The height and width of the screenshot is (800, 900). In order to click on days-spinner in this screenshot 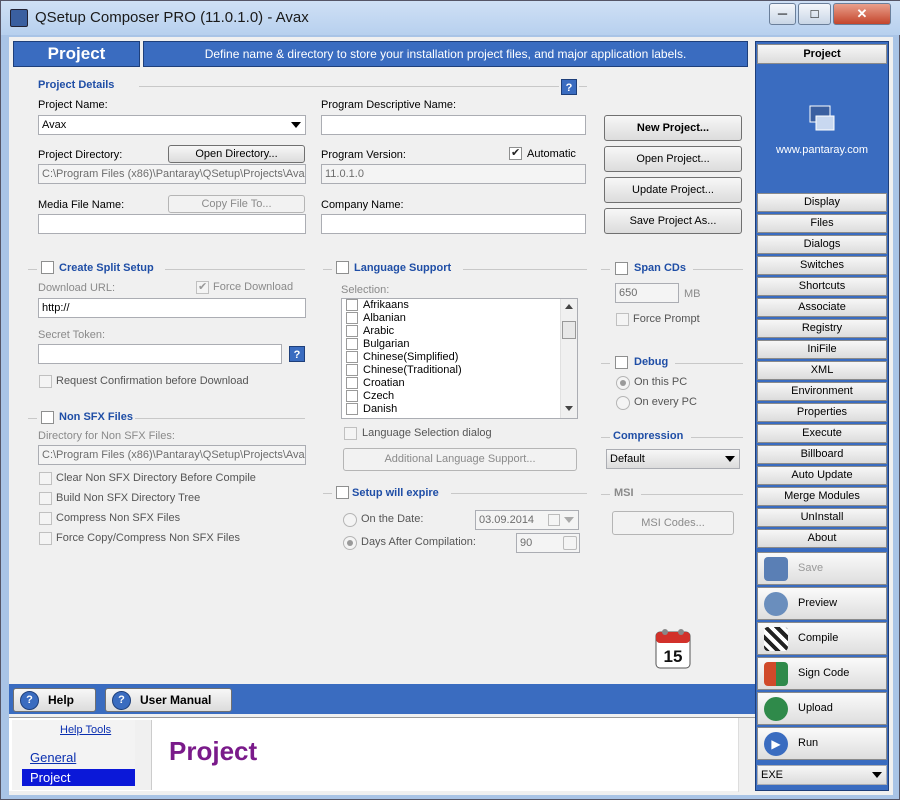, I will do `click(570, 543)`.